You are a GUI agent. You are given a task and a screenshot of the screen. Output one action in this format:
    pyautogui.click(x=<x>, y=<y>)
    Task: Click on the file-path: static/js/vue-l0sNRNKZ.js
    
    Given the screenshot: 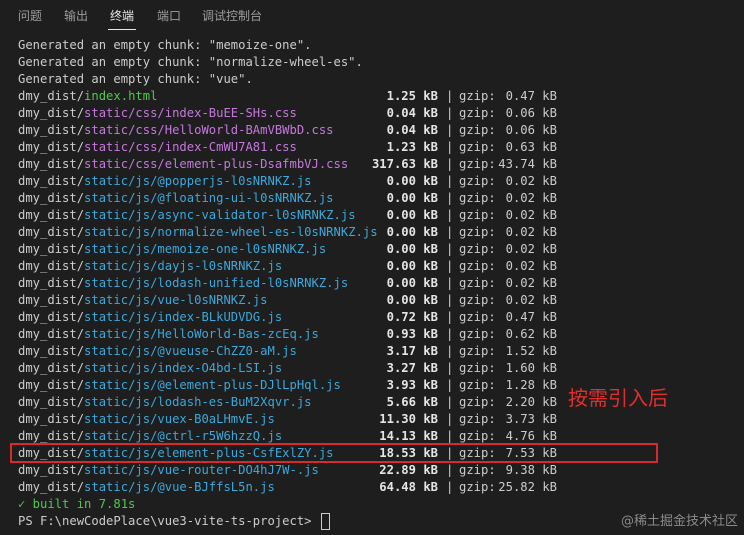 What is the action you would take?
    pyautogui.click(x=176, y=300)
    